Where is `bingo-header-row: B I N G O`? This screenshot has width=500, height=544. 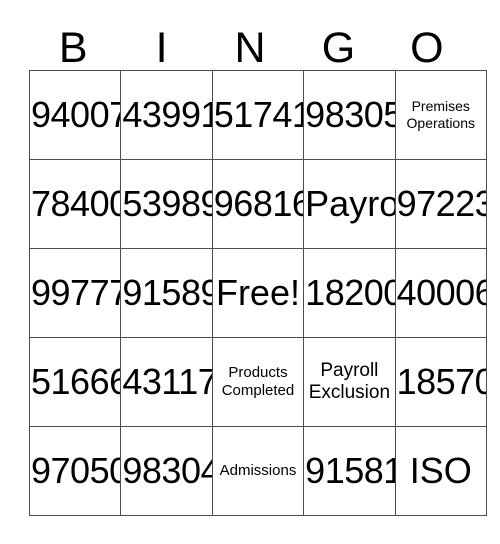 bingo-header-row: B I N G O is located at coordinates (250, 42).